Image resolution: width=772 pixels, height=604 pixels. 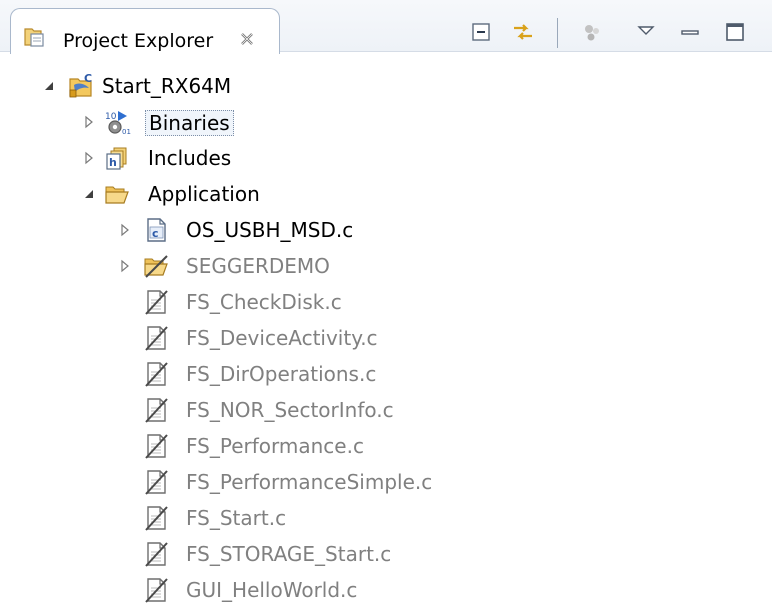 What do you see at coordinates (523, 32) in the screenshot?
I see `link-with-editor-icon` at bounding box center [523, 32].